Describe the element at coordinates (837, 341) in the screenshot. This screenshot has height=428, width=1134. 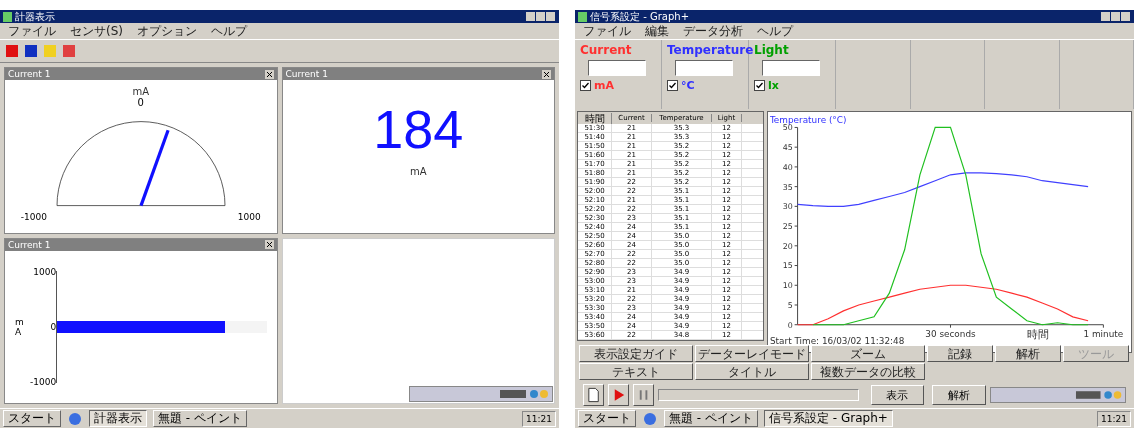
I see `start-time-label: Start Time: 16/03/02 11:32:48` at that location.